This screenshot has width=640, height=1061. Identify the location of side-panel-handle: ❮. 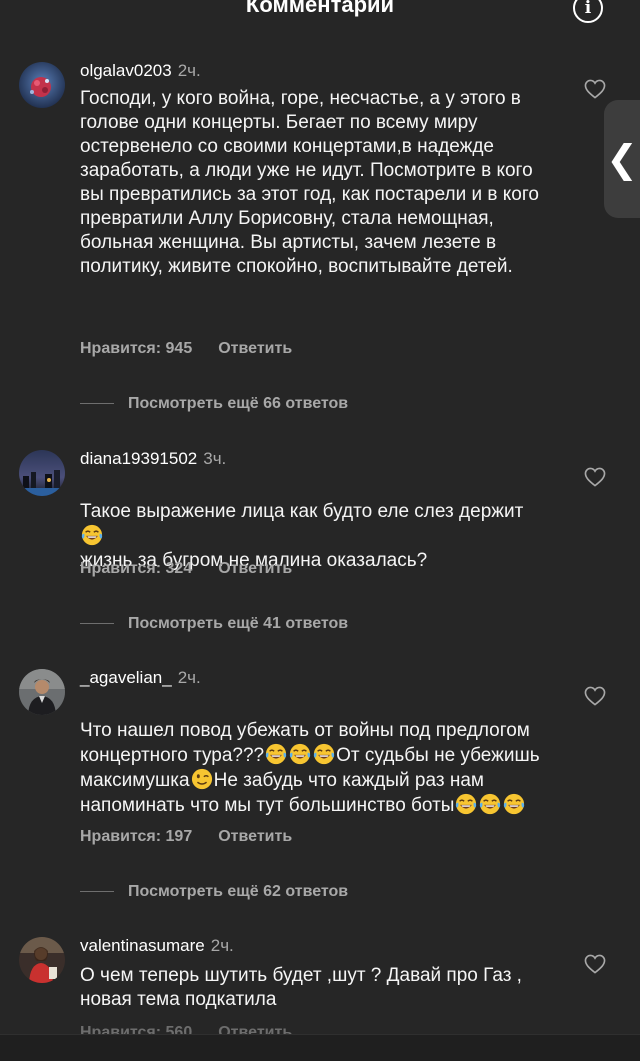
(622, 159).